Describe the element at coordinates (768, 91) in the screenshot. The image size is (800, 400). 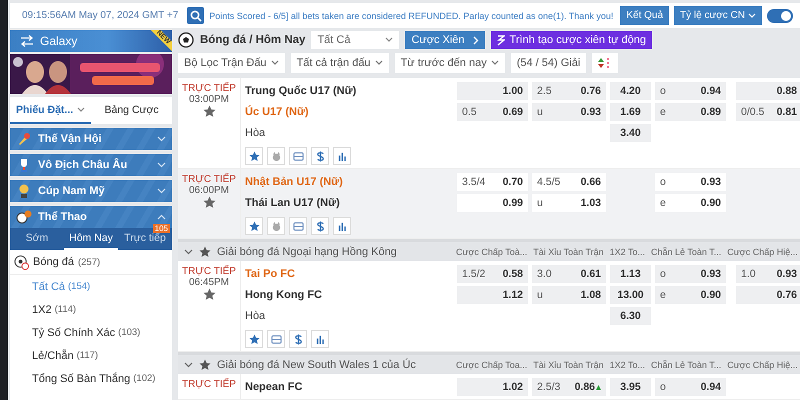
I see `odds-cell: 0.88` at that location.